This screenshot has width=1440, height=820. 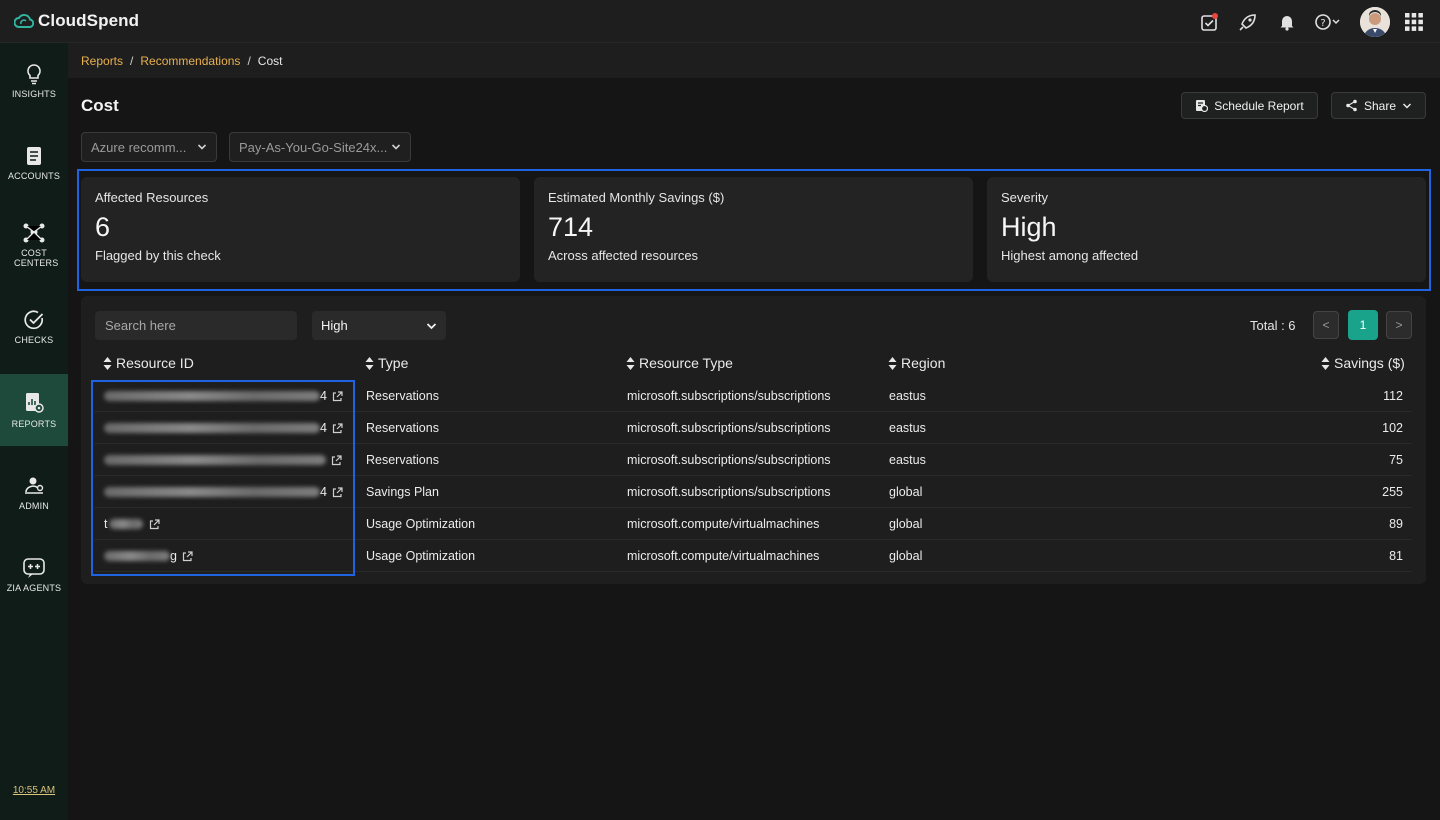 What do you see at coordinates (1029, 227) in the screenshot?
I see `card-value: High` at bounding box center [1029, 227].